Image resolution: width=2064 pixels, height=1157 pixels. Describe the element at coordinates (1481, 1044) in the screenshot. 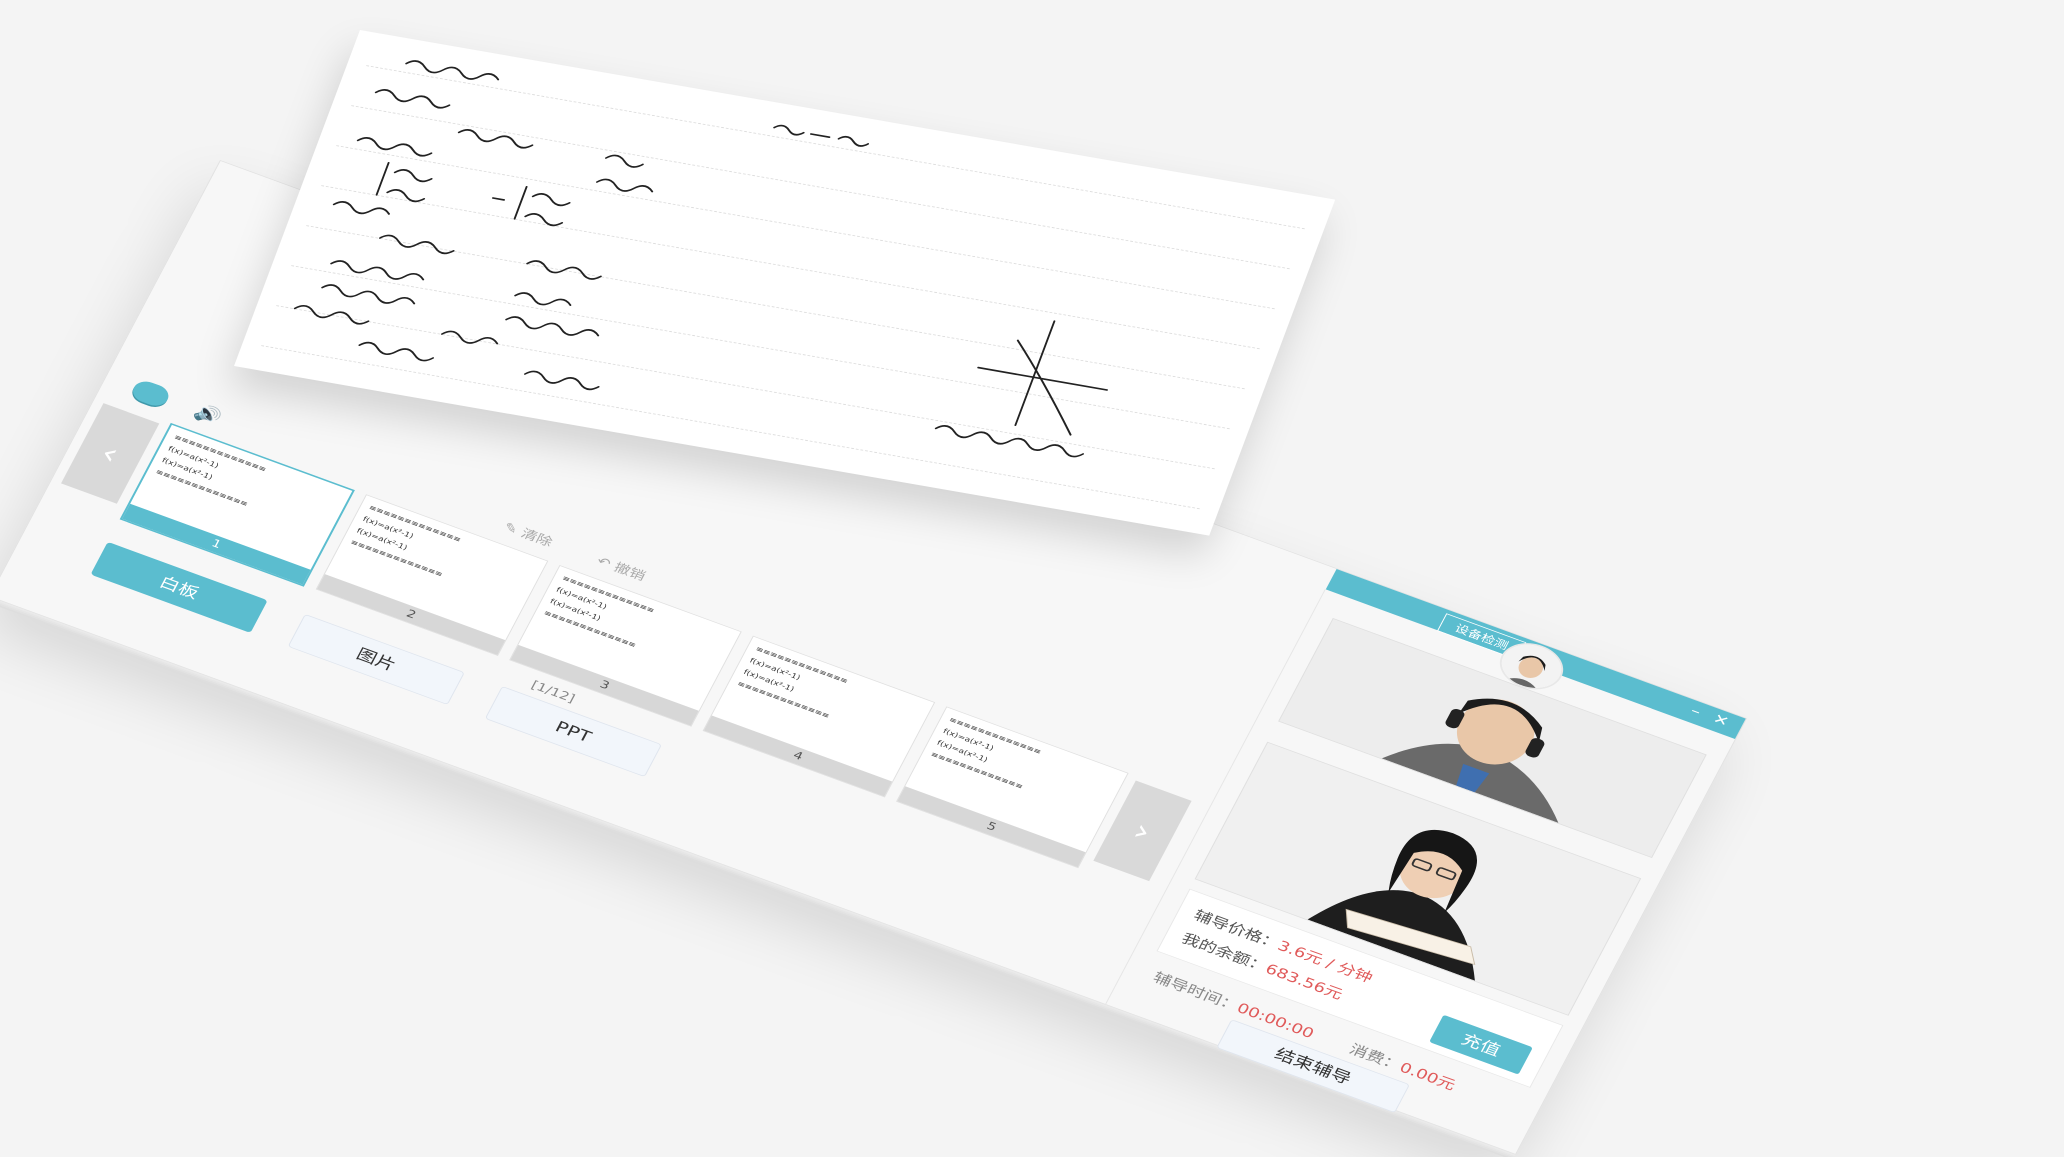

I see `recharge-button: 充值` at that location.